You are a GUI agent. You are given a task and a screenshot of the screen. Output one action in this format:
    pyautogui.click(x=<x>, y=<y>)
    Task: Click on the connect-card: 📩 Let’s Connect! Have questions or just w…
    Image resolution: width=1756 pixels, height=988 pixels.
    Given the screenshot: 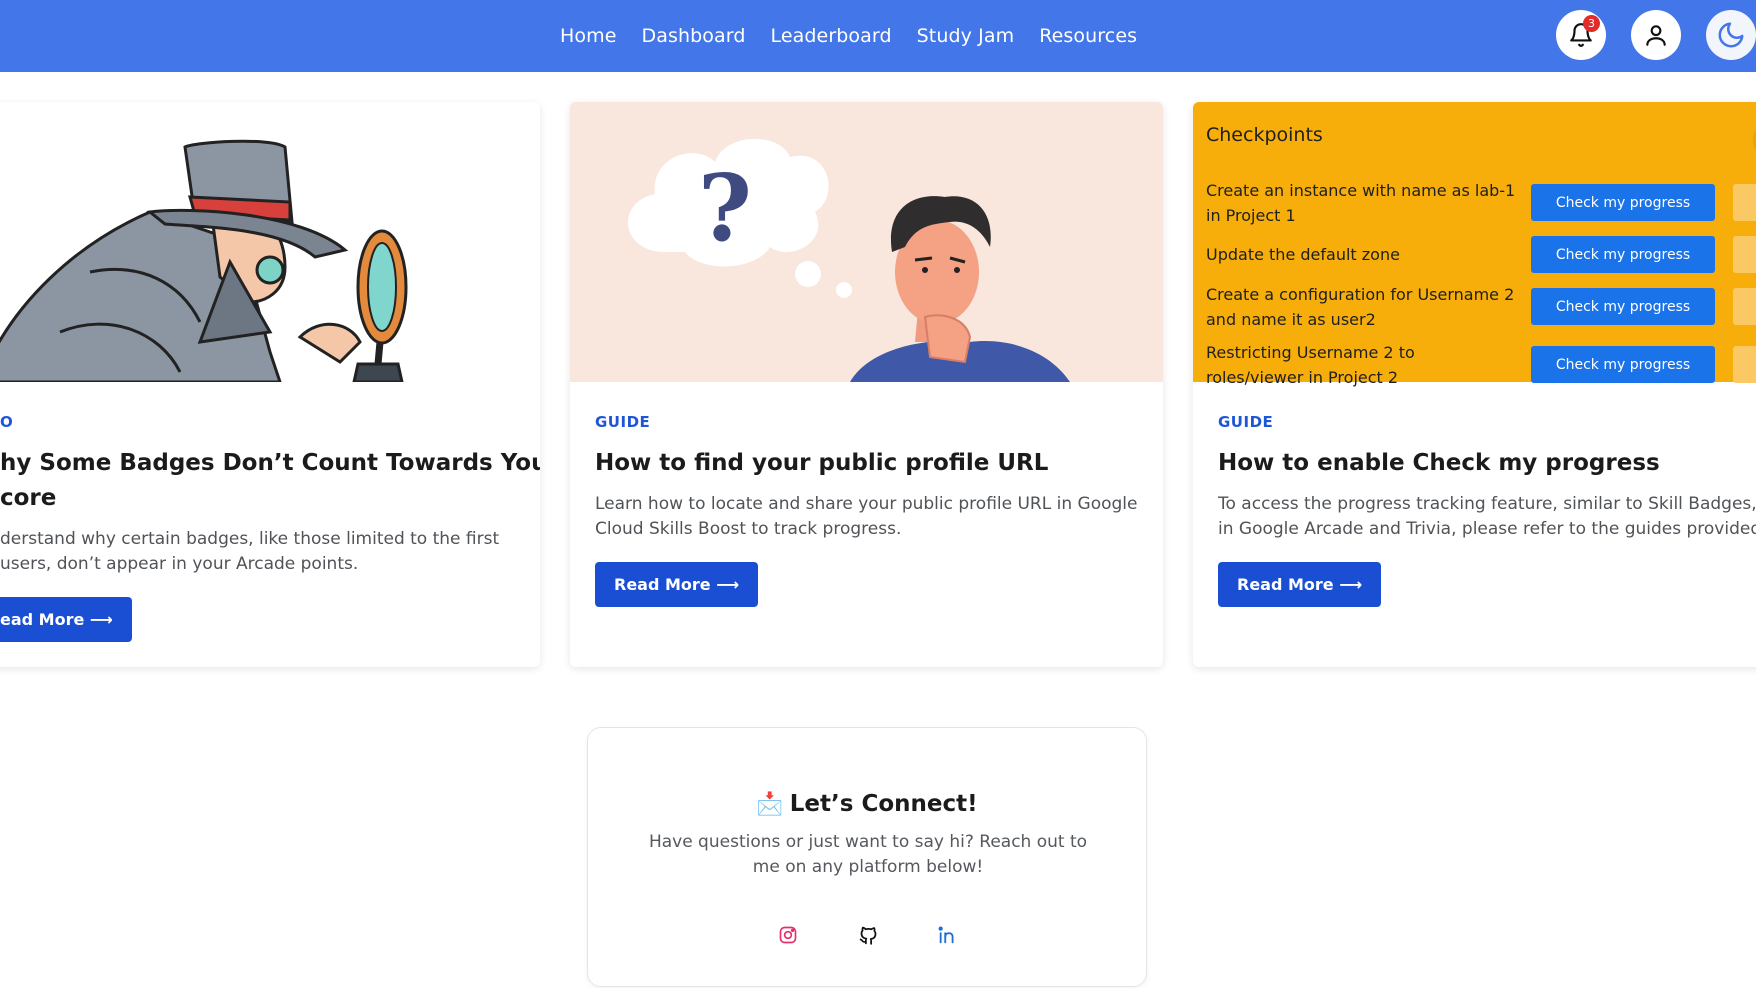 What is the action you would take?
    pyautogui.click(x=867, y=857)
    